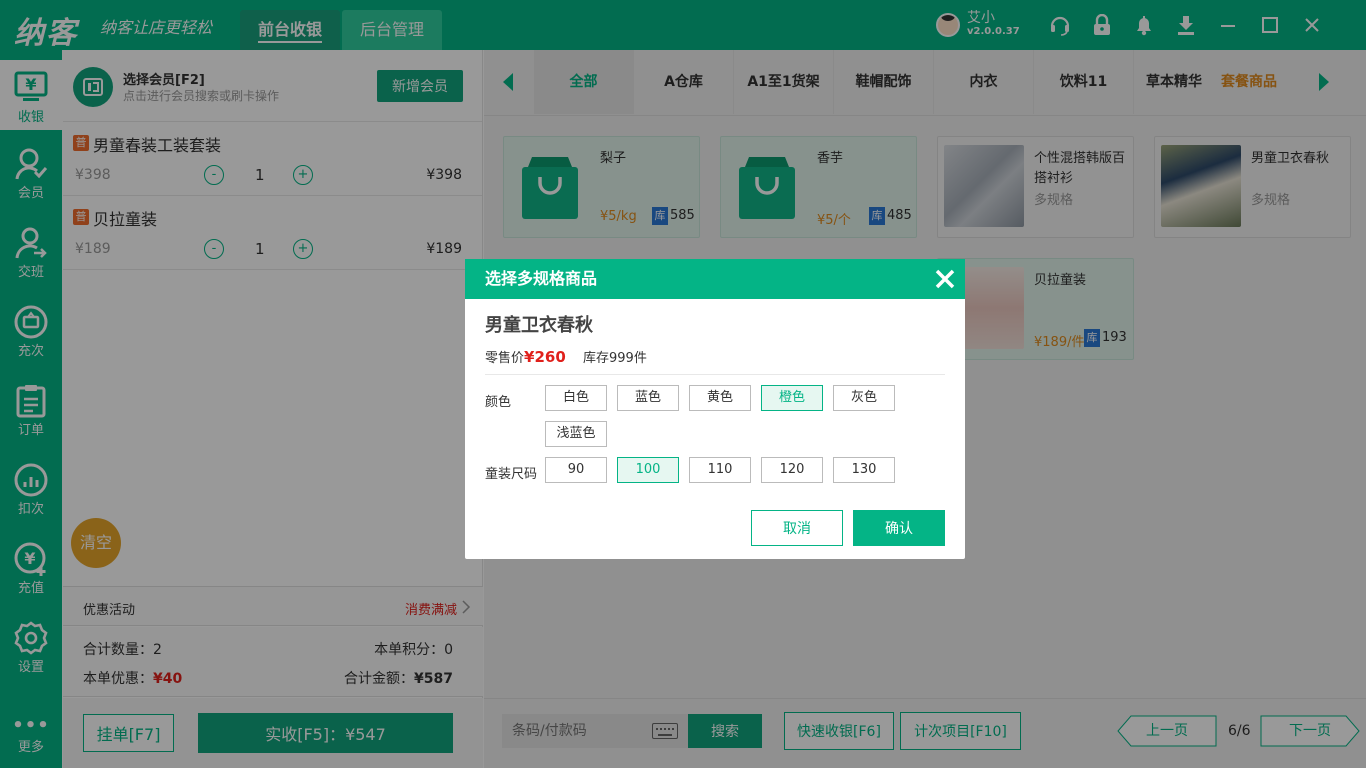 The width and height of the screenshot is (1366, 768). What do you see at coordinates (864, 398) in the screenshot?
I see `color-option: 灰色` at bounding box center [864, 398].